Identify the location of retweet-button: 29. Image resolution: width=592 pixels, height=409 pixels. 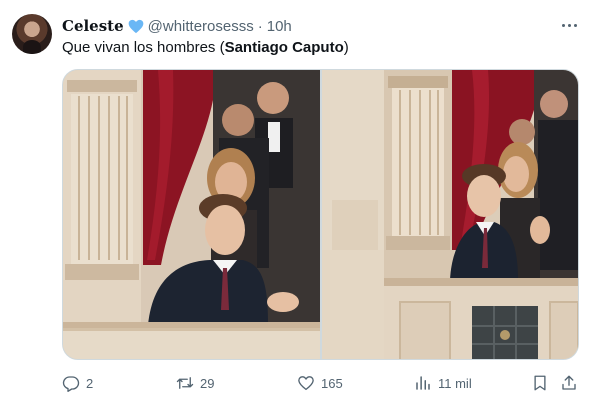
(195, 383).